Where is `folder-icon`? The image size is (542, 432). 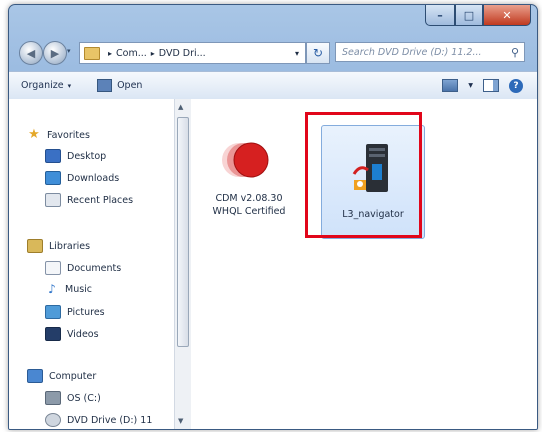
folder-icon is located at coordinates (92, 53).